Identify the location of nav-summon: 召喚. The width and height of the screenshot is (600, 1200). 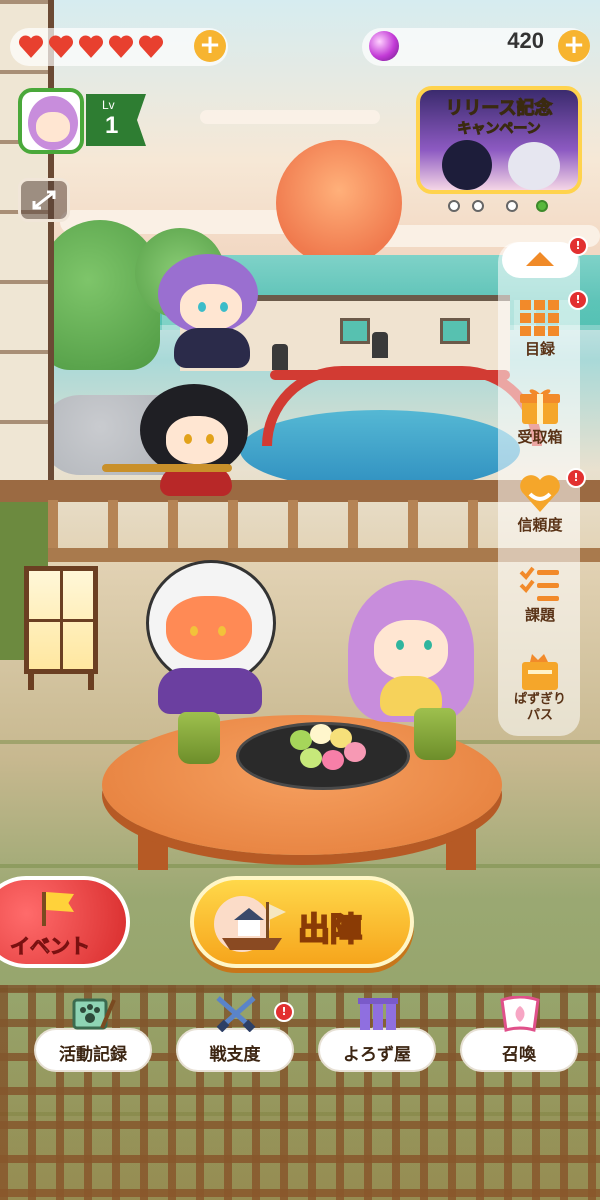
(519, 1034).